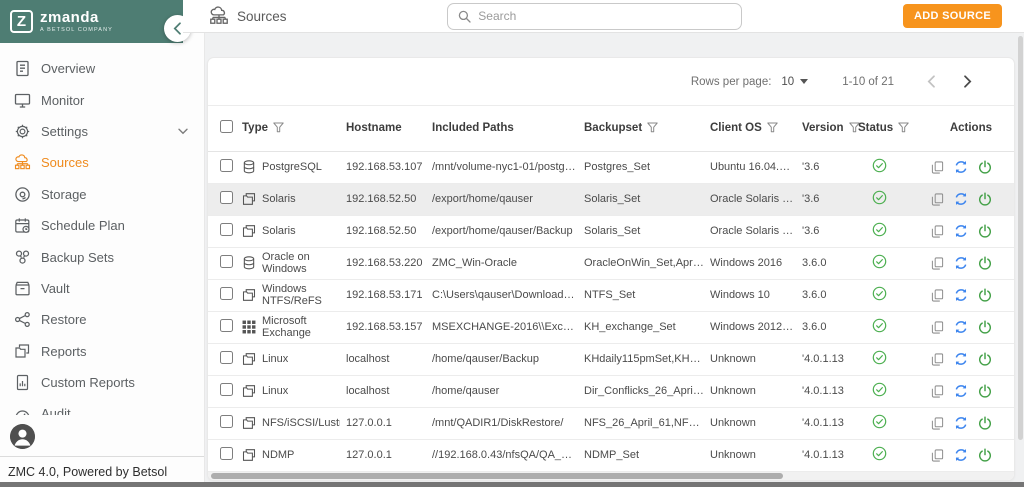  What do you see at coordinates (22, 382) in the screenshot?
I see `custom-reports-icon` at bounding box center [22, 382].